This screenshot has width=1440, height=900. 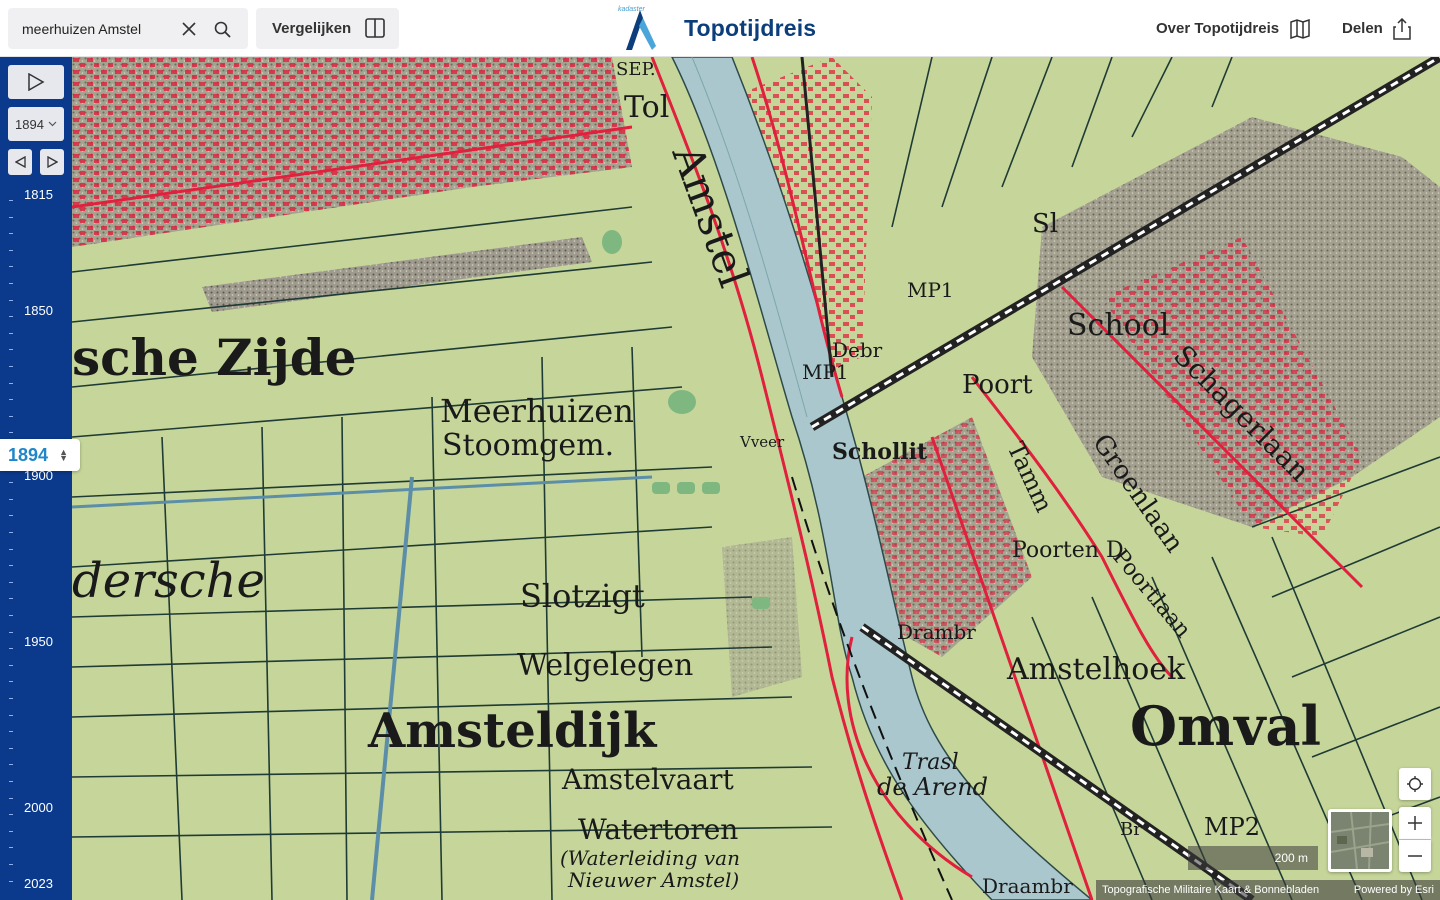 What do you see at coordinates (930, 762) in the screenshot?
I see `map-label: Trasl` at bounding box center [930, 762].